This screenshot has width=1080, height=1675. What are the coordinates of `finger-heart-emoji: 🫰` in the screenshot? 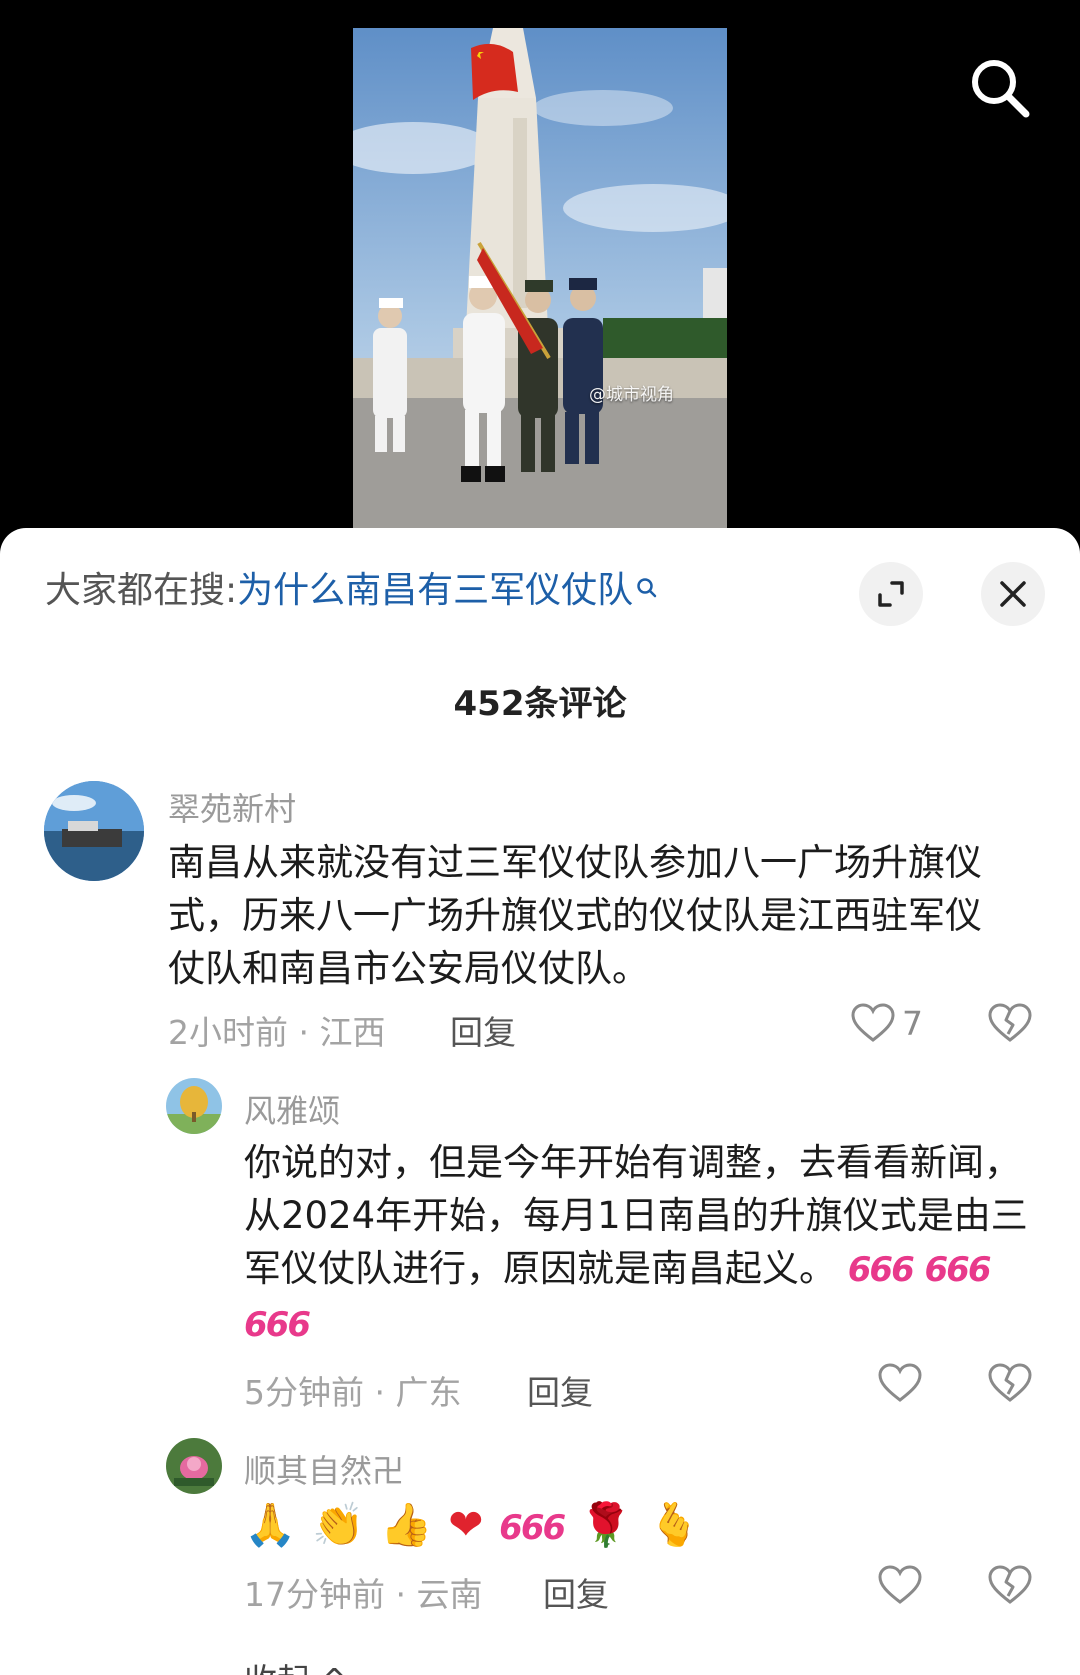 It's located at (674, 1524).